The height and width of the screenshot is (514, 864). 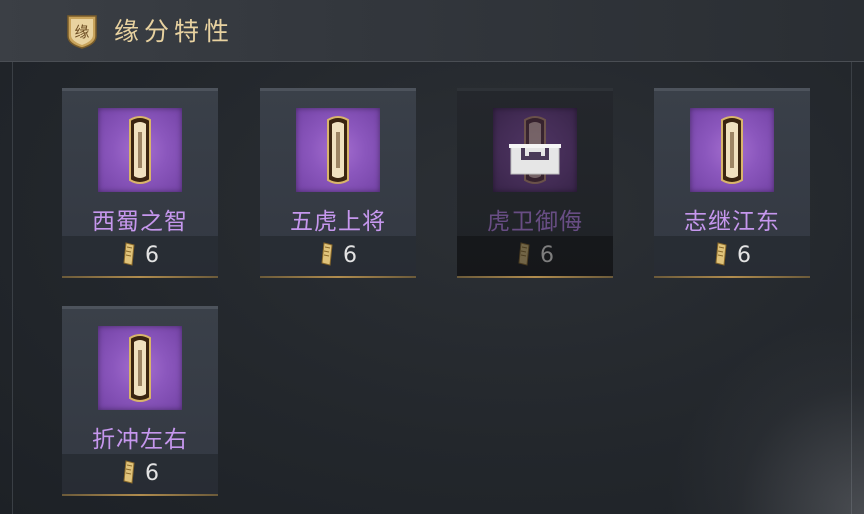 I want to click on background-mist, so click(x=764, y=414).